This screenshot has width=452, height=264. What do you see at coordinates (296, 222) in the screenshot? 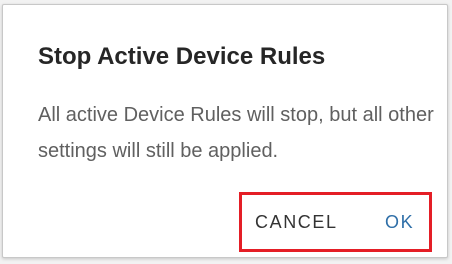
I see `cancel-button: CANCEL` at bounding box center [296, 222].